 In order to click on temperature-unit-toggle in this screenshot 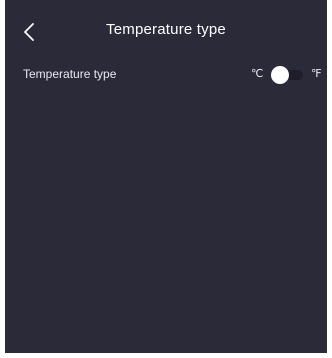, I will do `click(287, 75)`.